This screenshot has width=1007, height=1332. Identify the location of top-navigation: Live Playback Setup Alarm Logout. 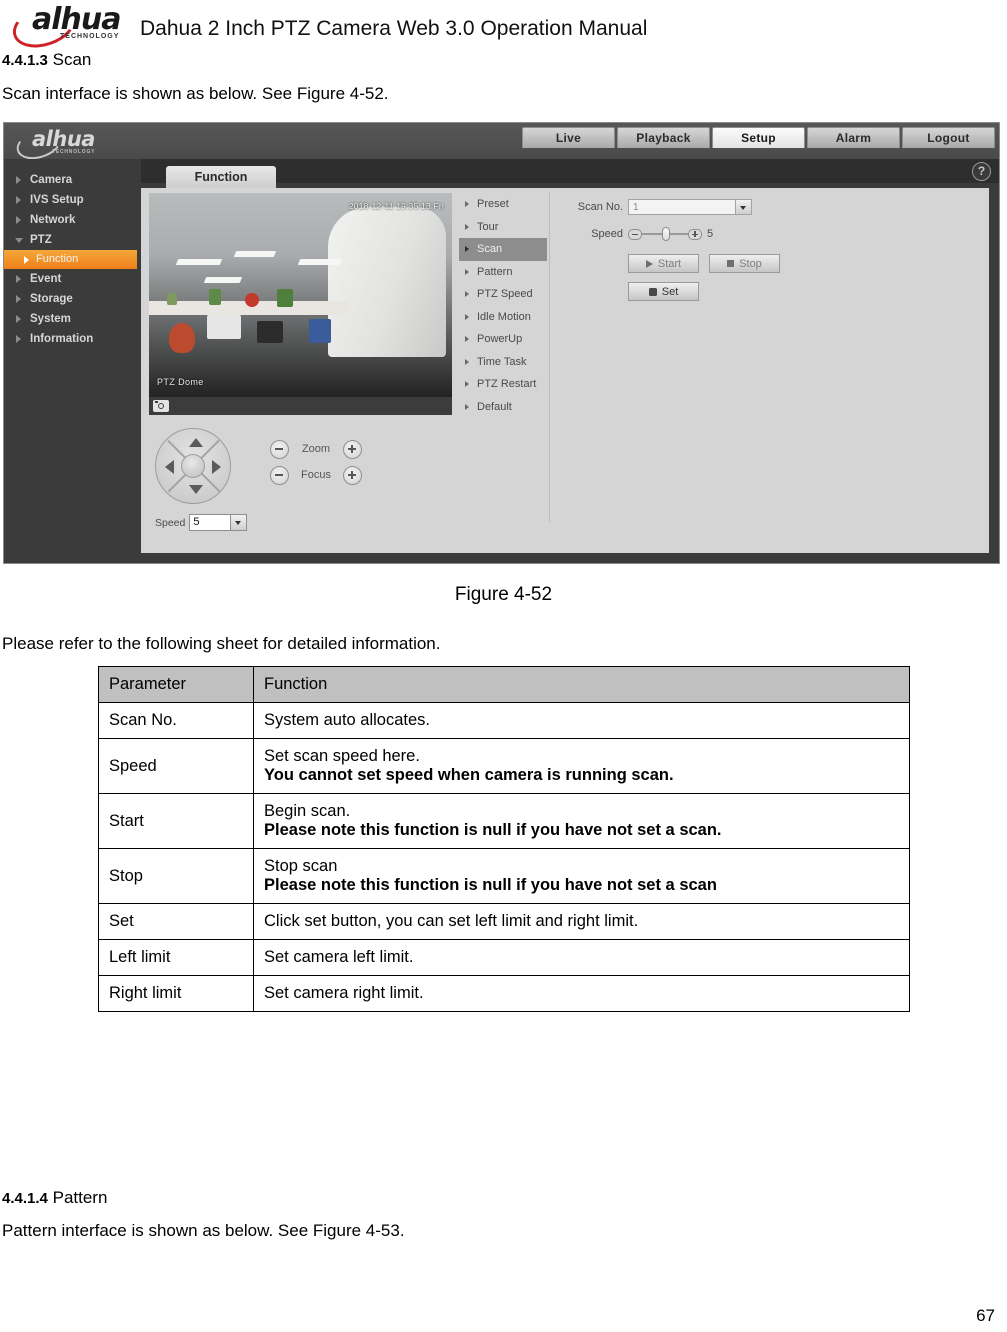
(758, 137).